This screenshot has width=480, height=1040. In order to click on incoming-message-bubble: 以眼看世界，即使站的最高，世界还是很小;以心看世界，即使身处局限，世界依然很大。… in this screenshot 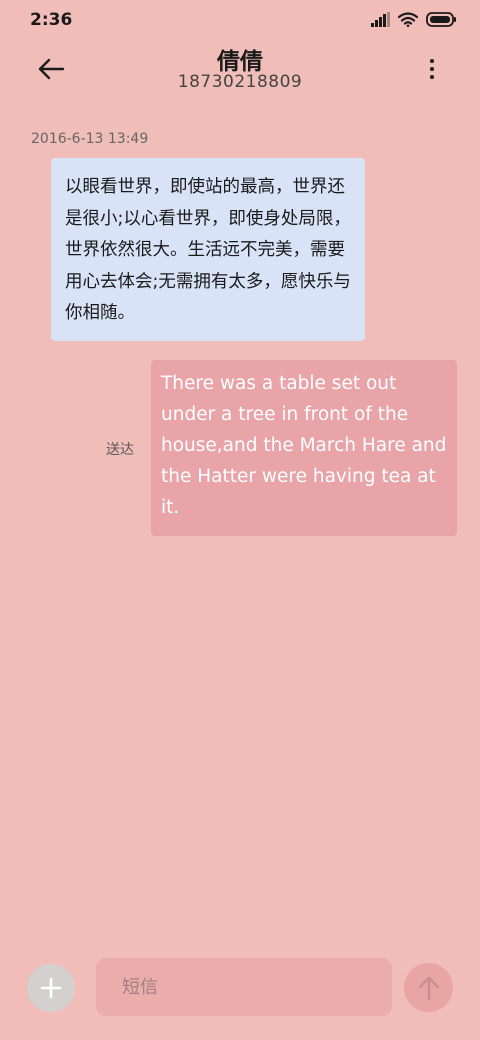, I will do `click(208, 249)`.